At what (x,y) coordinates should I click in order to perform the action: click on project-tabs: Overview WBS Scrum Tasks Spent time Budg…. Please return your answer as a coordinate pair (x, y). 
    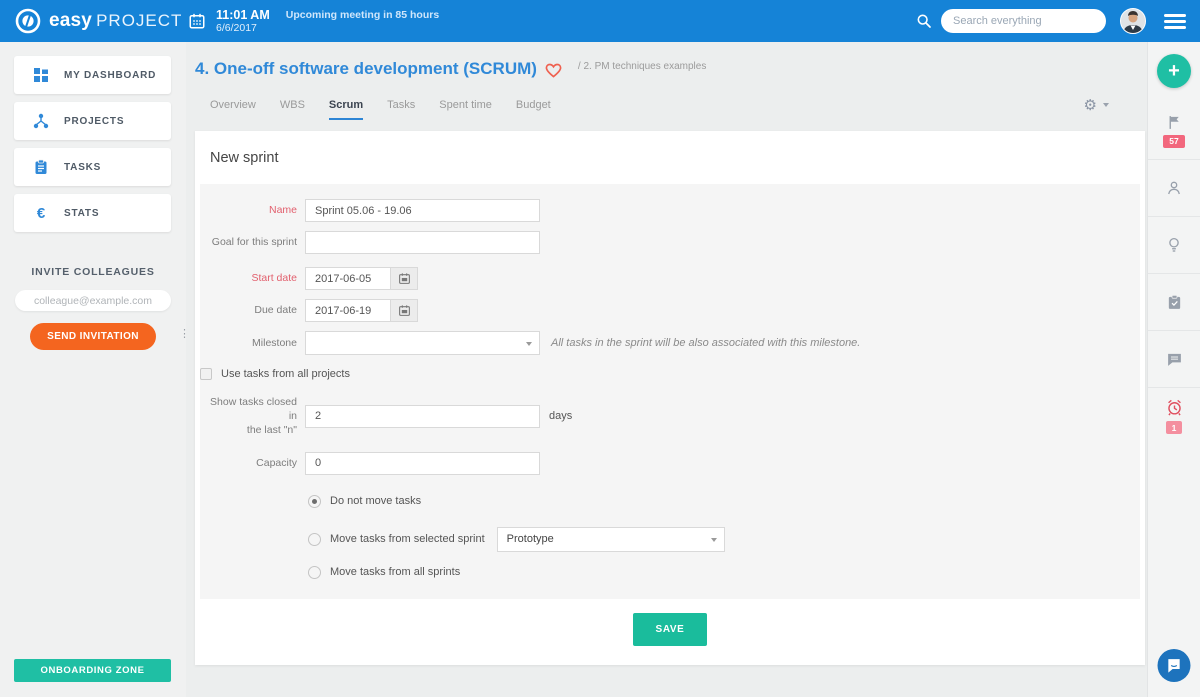
    Looking at the image, I should click on (670, 108).